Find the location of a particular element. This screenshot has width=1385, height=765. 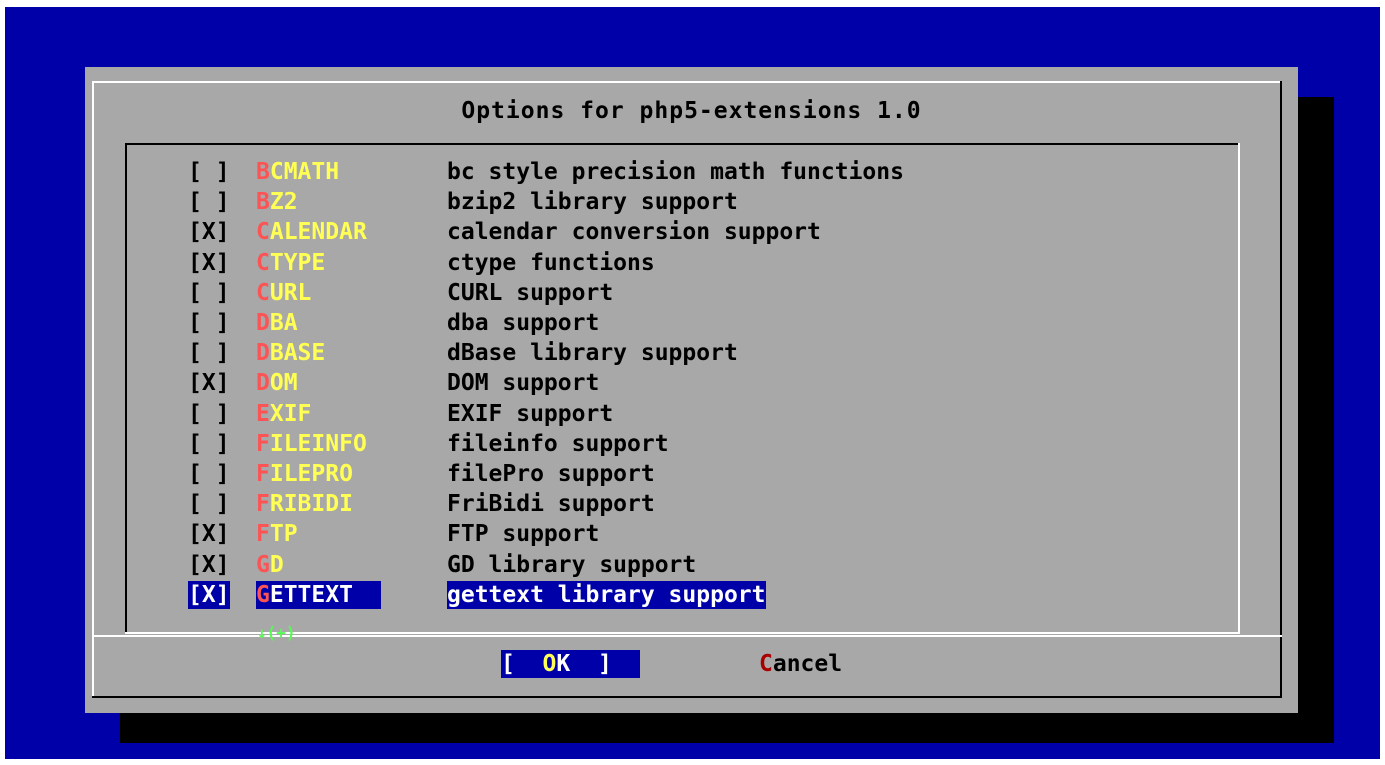

option-name: BCMATH is located at coordinates (297, 172).